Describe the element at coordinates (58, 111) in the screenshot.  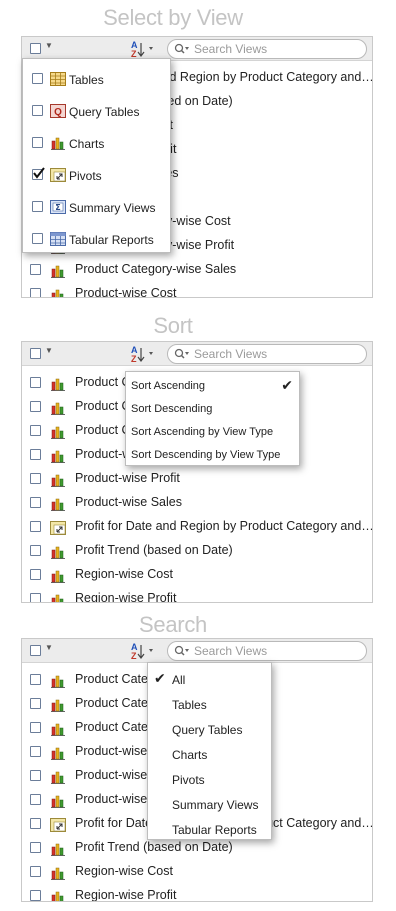
I see `query-table-icon: Q` at that location.